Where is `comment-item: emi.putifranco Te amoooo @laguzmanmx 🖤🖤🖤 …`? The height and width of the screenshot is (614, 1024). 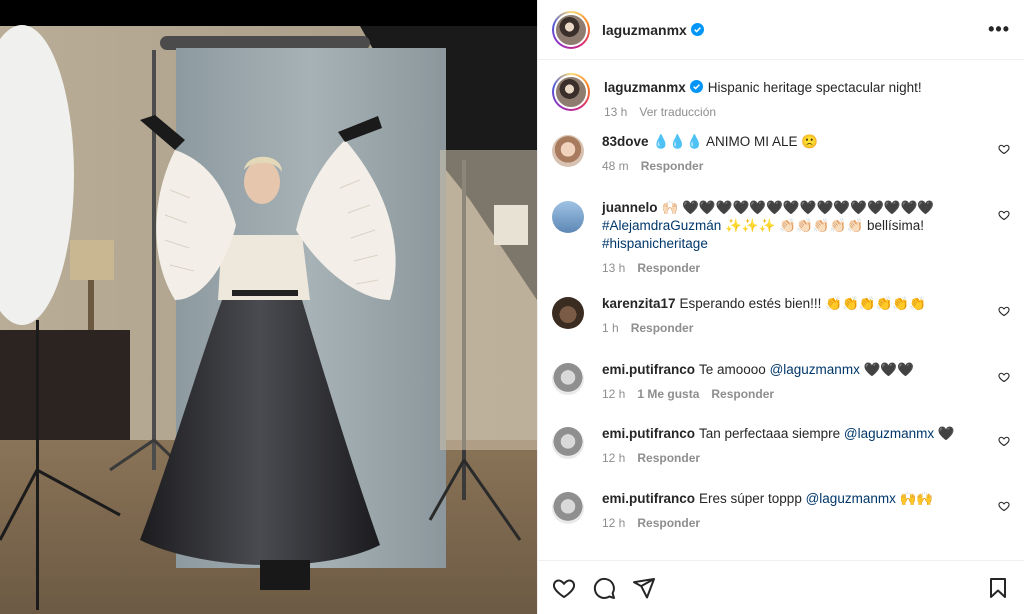
comment-item: emi.putifranco Te amoooo @laguzmanmx 🖤🖤🖤 … is located at coordinates (781, 393).